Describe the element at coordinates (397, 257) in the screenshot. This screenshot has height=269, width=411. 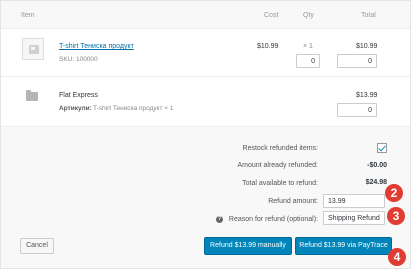
I see `annotation-badge-4: 4` at that location.